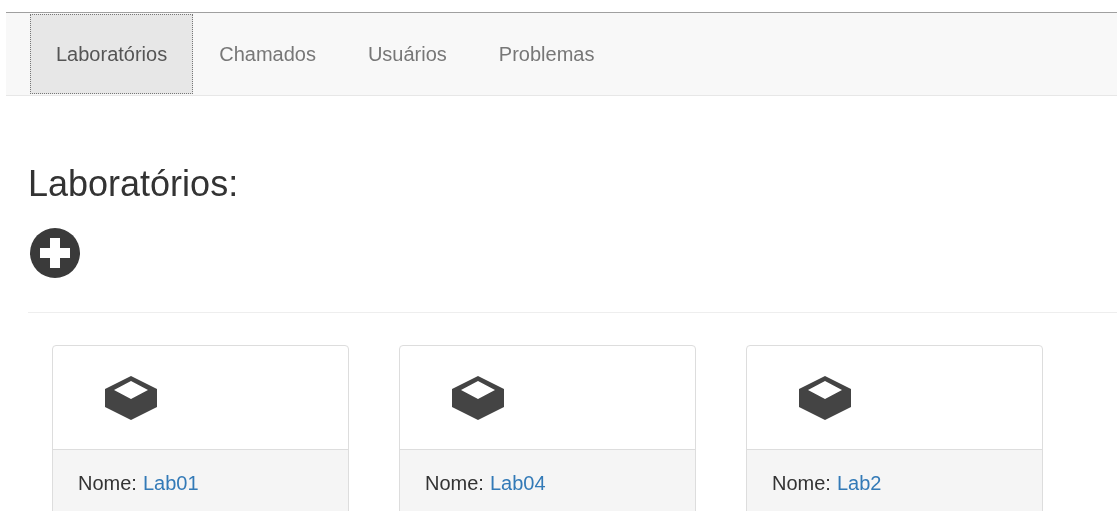 This screenshot has width=1117, height=511. Describe the element at coordinates (134, 184) in the screenshot. I see `page-title: Laboratórios:` at that location.